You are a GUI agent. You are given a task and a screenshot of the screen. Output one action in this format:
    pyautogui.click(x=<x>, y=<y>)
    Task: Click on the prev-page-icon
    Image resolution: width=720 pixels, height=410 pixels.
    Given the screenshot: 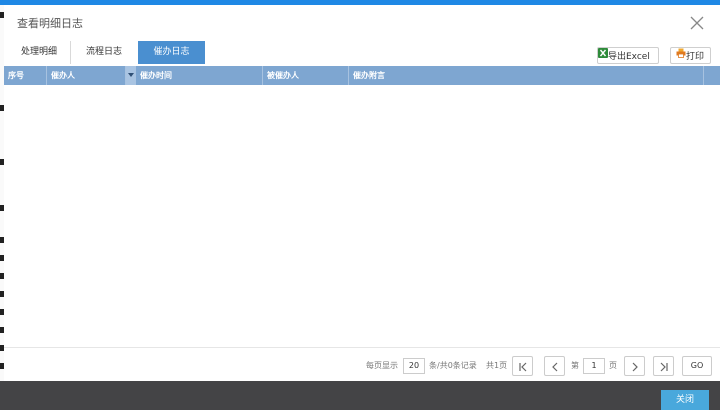 What is the action you would take?
    pyautogui.click(x=555, y=367)
    